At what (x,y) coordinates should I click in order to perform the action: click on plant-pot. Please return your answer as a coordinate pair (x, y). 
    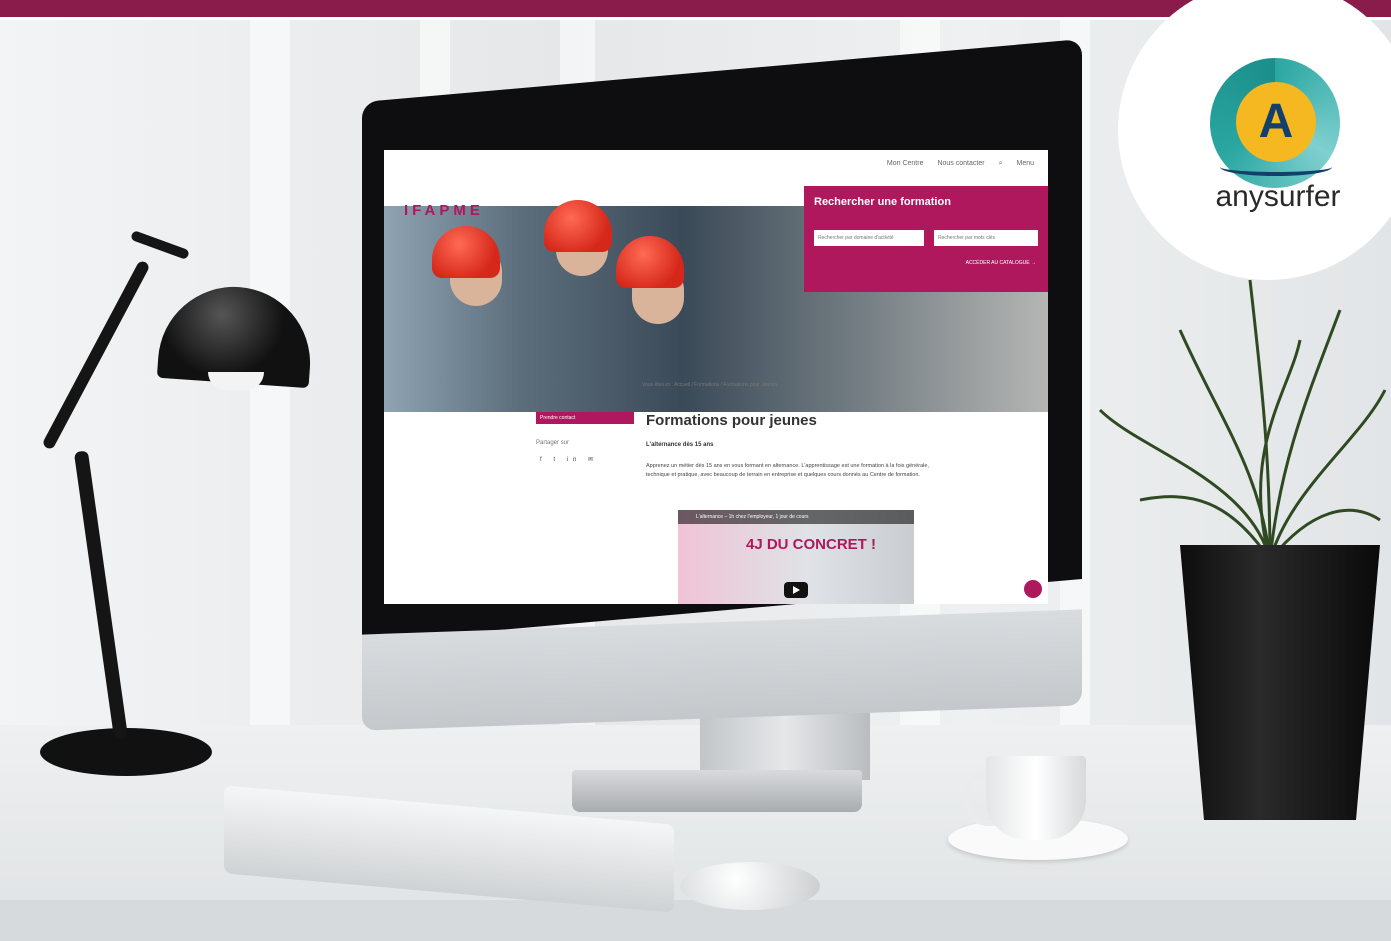
    Looking at the image, I should click on (1280, 682).